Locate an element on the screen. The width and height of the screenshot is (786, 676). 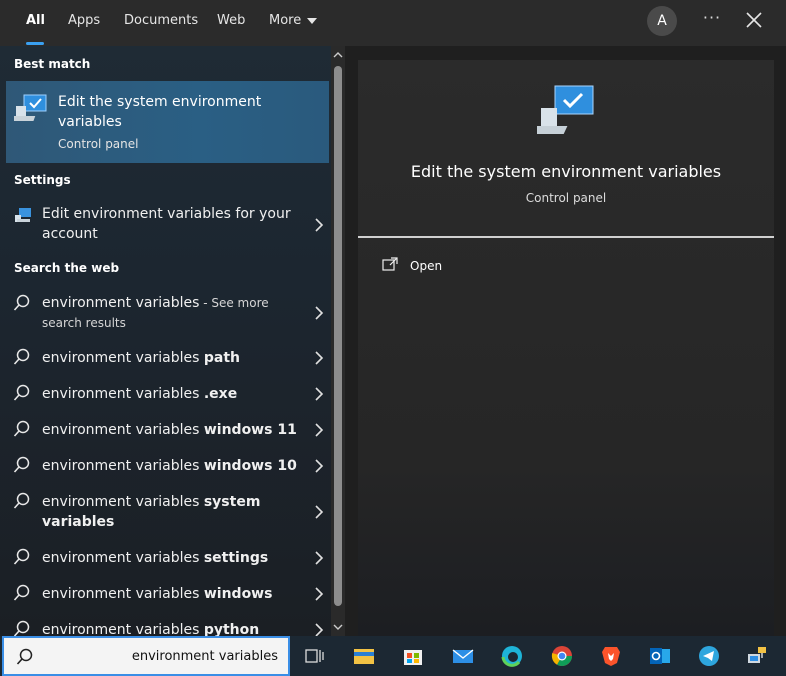
taskbar-search-input: environment variables is located at coordinates (146, 656).